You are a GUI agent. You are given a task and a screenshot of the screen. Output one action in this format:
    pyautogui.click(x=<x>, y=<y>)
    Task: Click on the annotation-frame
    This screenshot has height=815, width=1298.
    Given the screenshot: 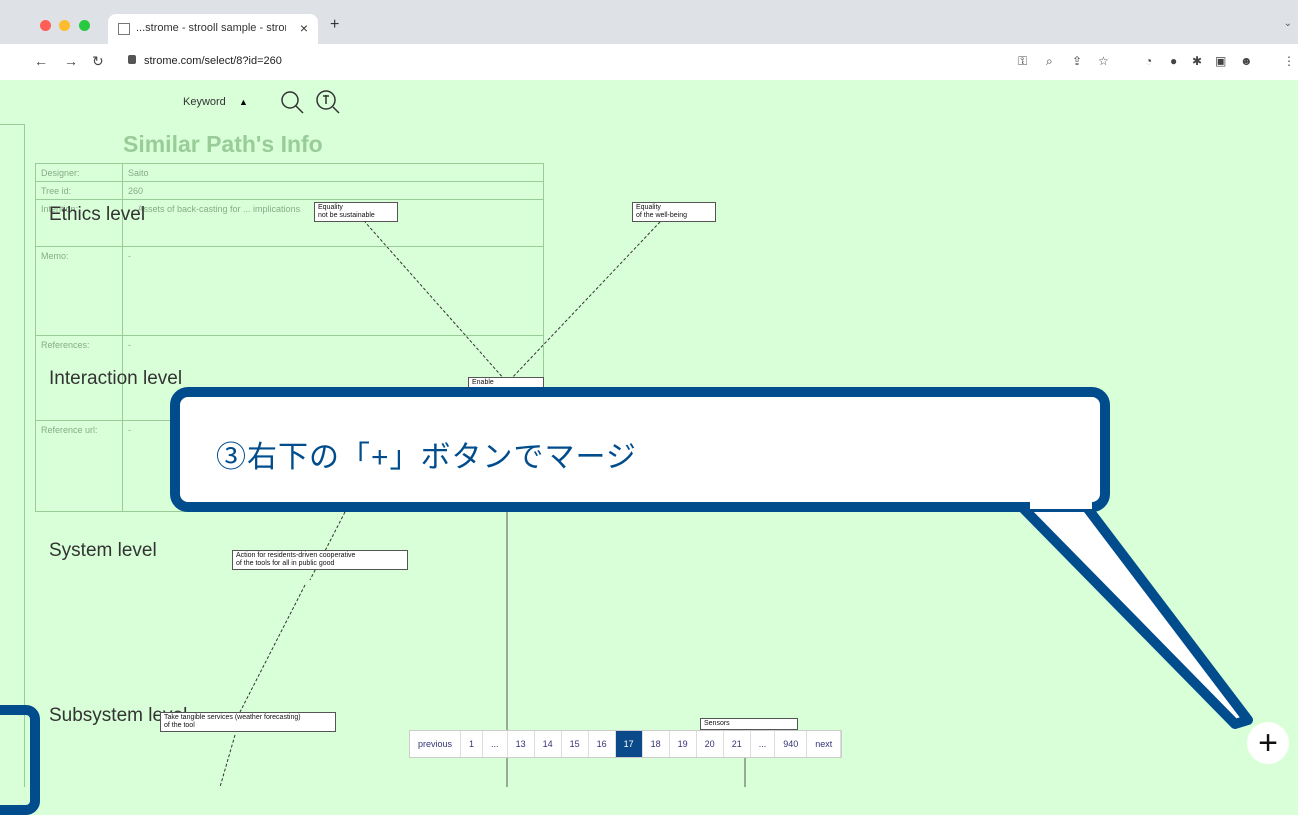 What is the action you would take?
    pyautogui.click(x=20, y=760)
    